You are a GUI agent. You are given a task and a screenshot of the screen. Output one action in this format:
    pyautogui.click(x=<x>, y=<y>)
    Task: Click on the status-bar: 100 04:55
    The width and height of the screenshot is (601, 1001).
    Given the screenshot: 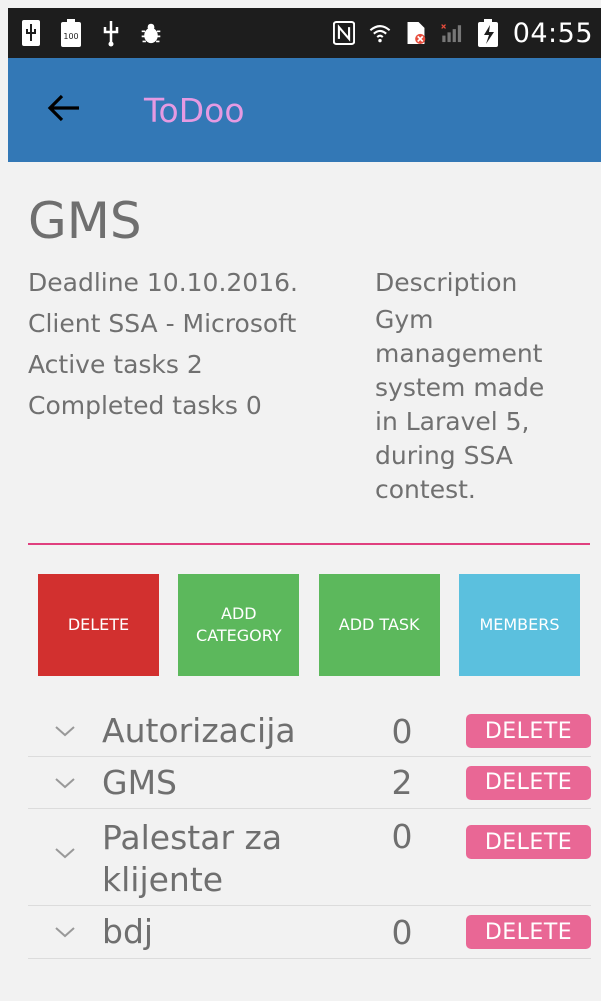 What is the action you would take?
    pyautogui.click(x=304, y=33)
    